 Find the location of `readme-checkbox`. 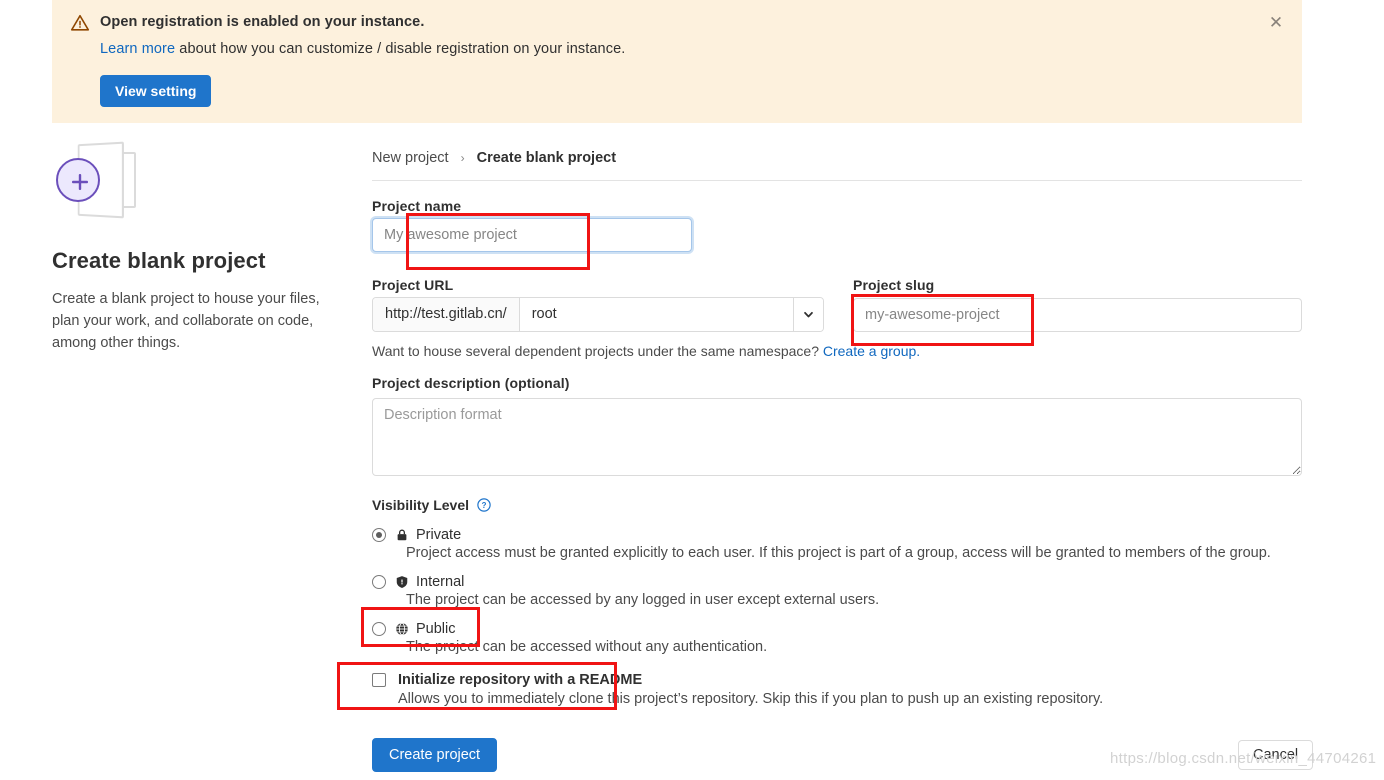

readme-checkbox is located at coordinates (379, 680).